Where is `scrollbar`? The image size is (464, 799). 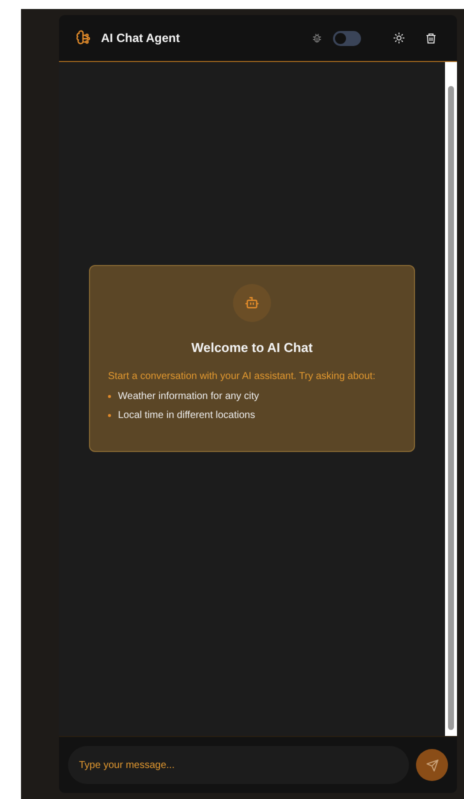 scrollbar is located at coordinates (451, 399).